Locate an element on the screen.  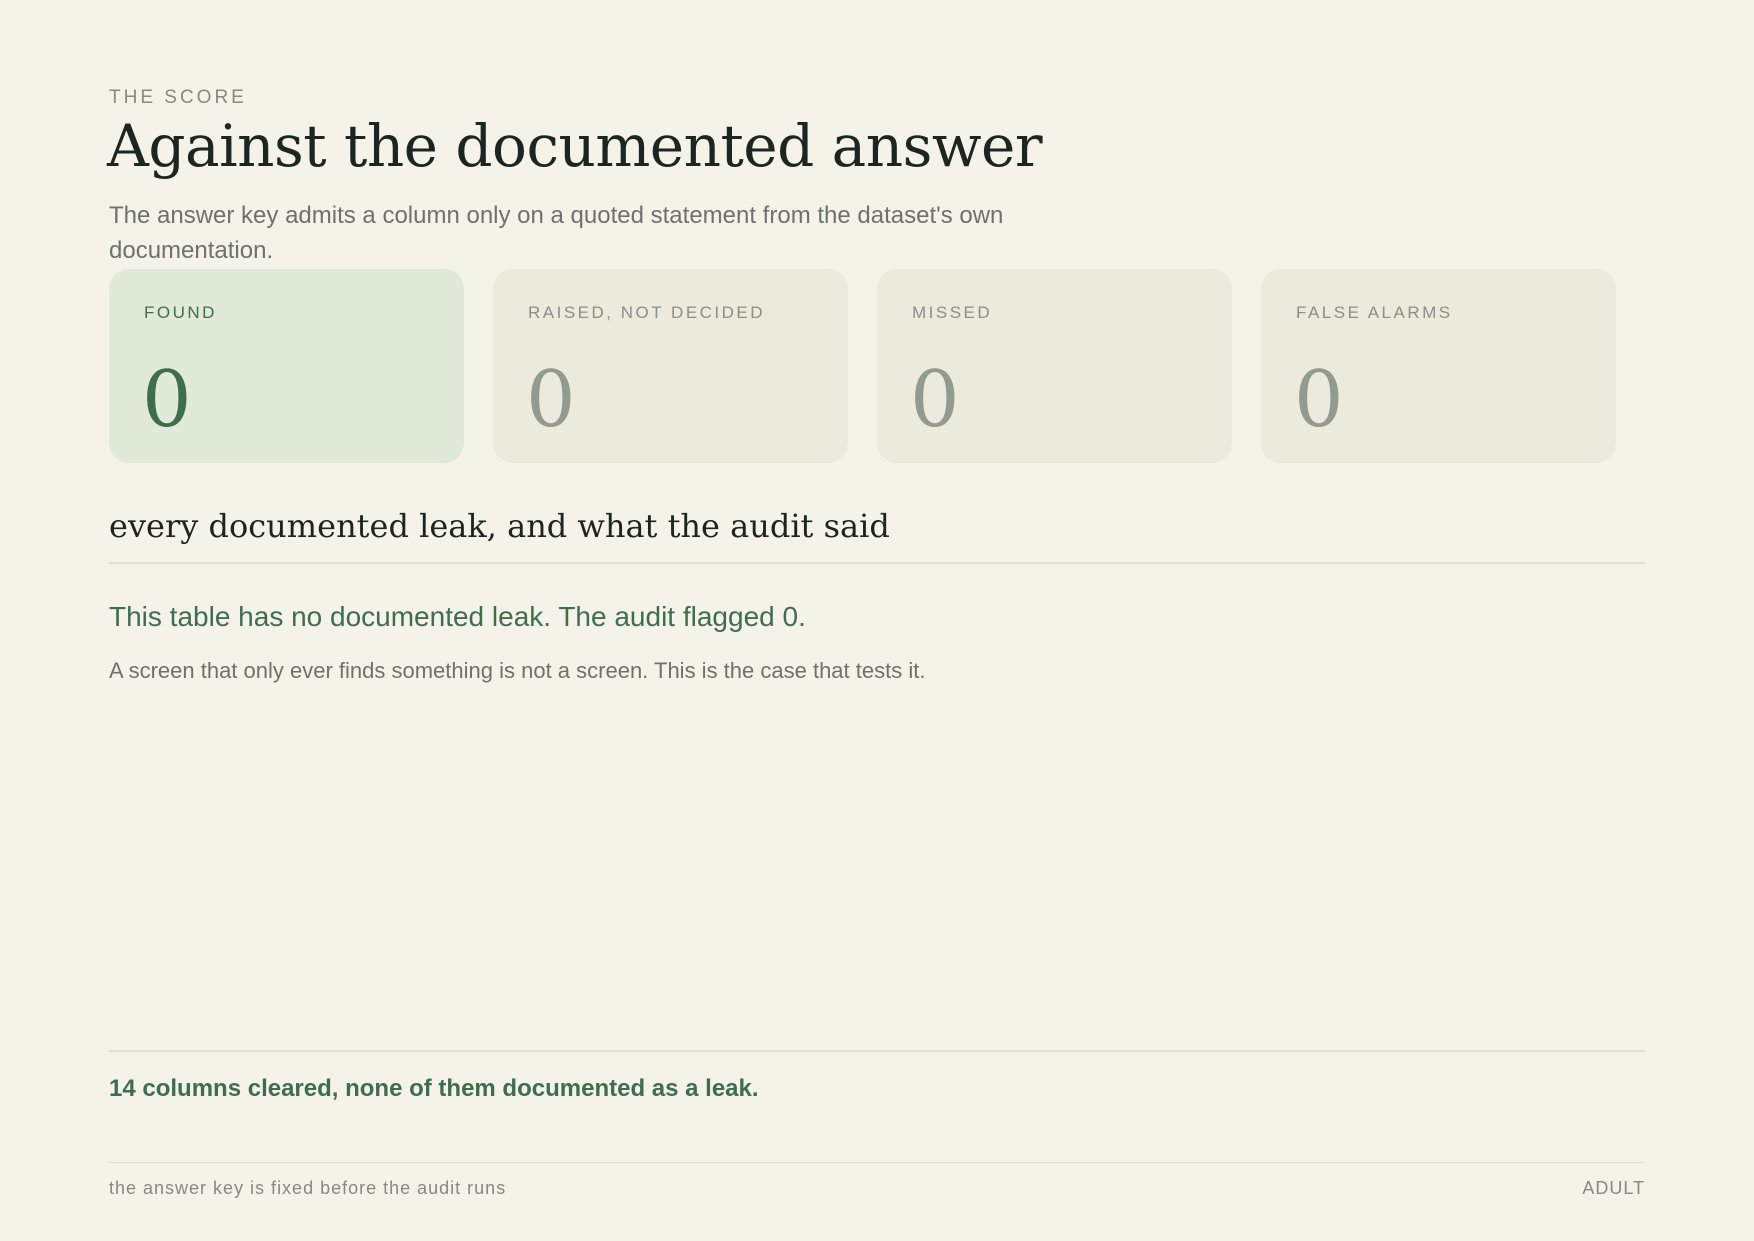
summary-divider is located at coordinates (877, 1051).